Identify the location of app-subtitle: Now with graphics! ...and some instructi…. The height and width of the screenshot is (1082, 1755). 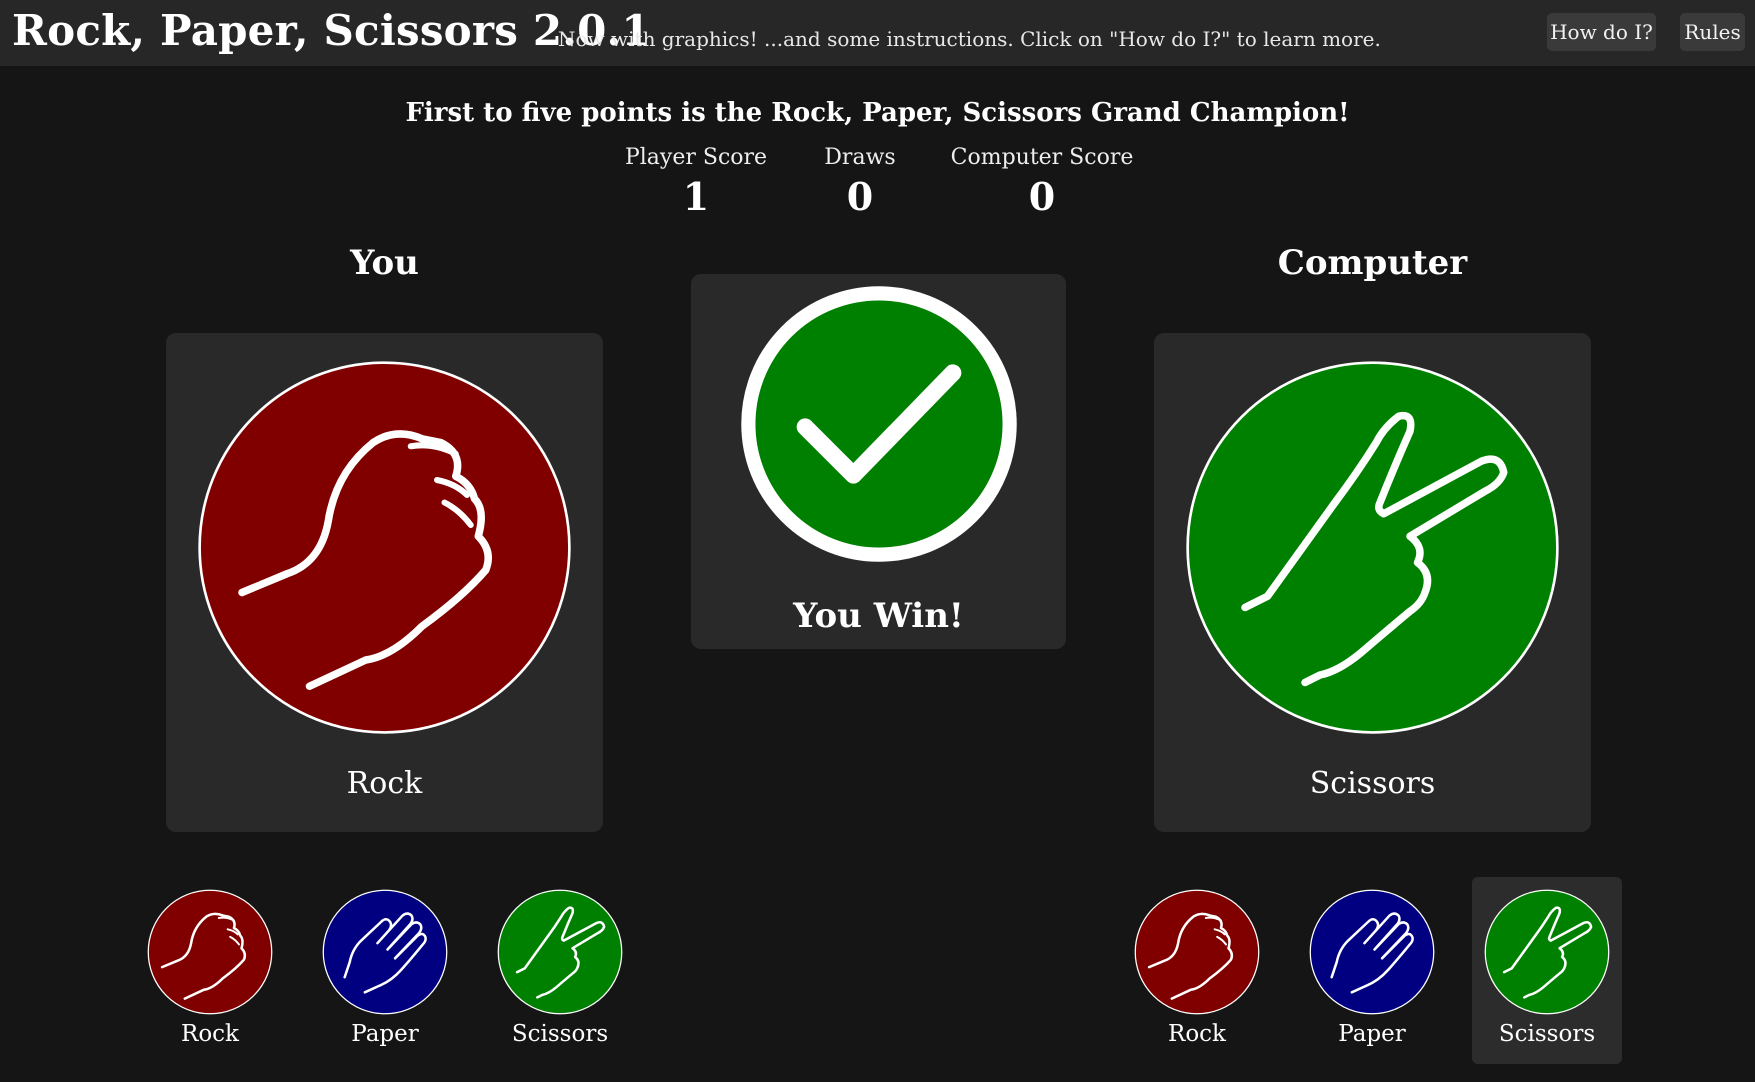
(969, 39).